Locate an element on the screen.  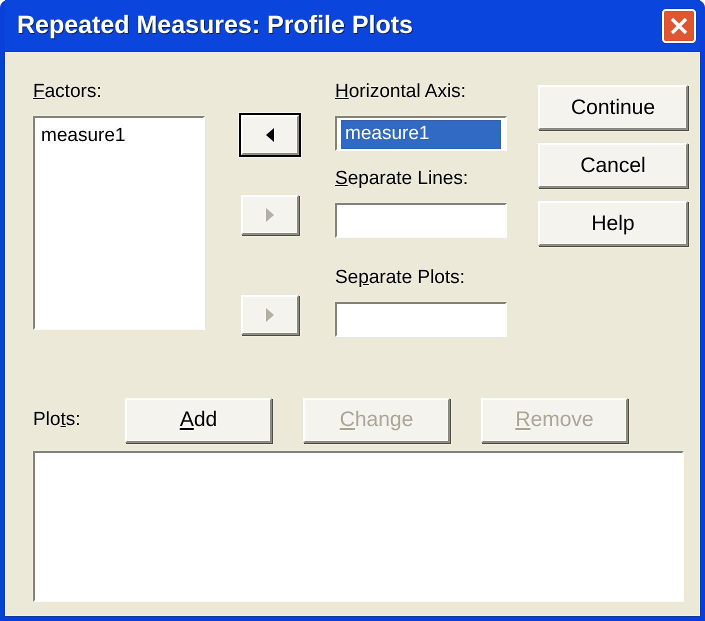
field-value: measure1 is located at coordinates (421, 134).